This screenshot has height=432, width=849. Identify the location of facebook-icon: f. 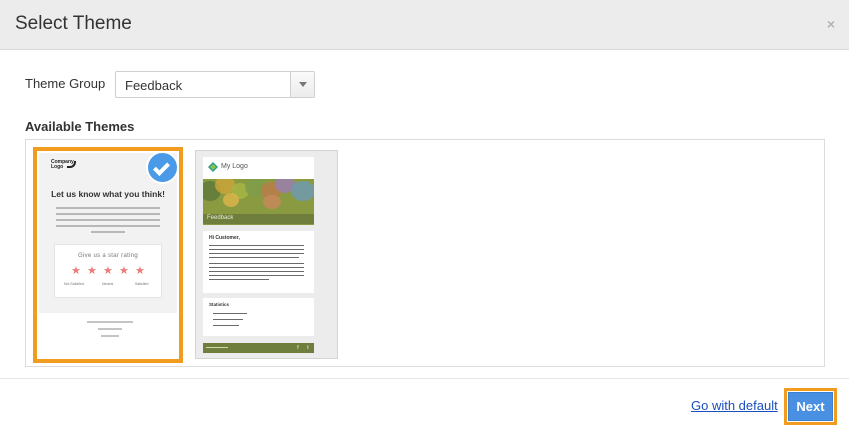
(298, 348).